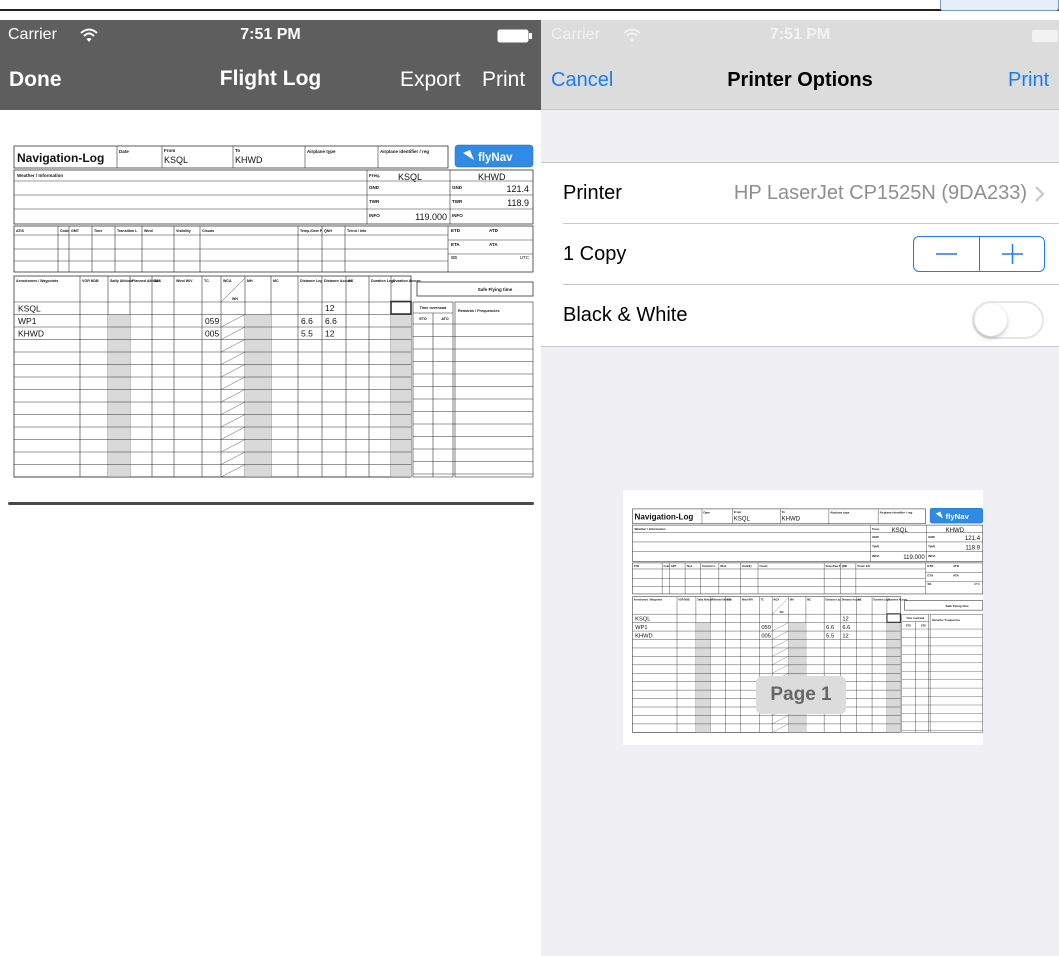  I want to click on sheet-text: Trend / Info, so click(864, 566).